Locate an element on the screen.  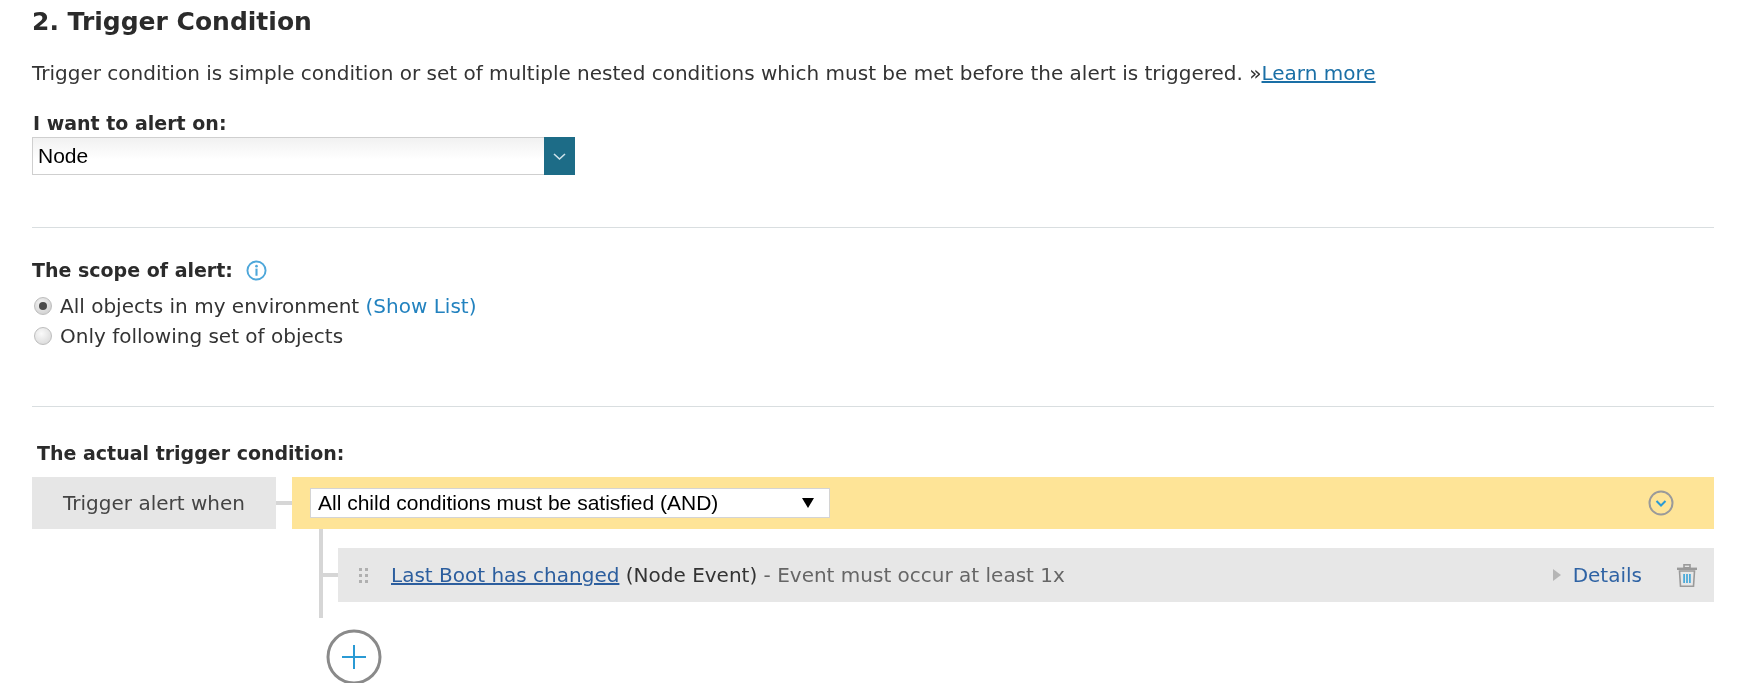
trigger-condition-label: The actual trigger condition: is located at coordinates (190, 453).